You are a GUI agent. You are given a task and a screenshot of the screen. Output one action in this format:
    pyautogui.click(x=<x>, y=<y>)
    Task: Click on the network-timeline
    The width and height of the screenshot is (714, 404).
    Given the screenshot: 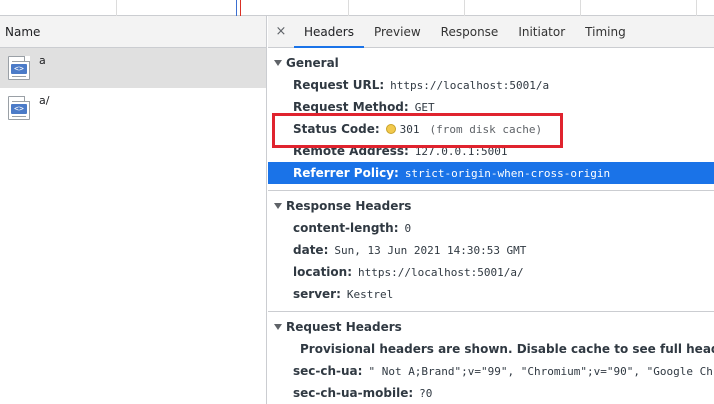 What is the action you would take?
    pyautogui.click(x=357, y=8)
    